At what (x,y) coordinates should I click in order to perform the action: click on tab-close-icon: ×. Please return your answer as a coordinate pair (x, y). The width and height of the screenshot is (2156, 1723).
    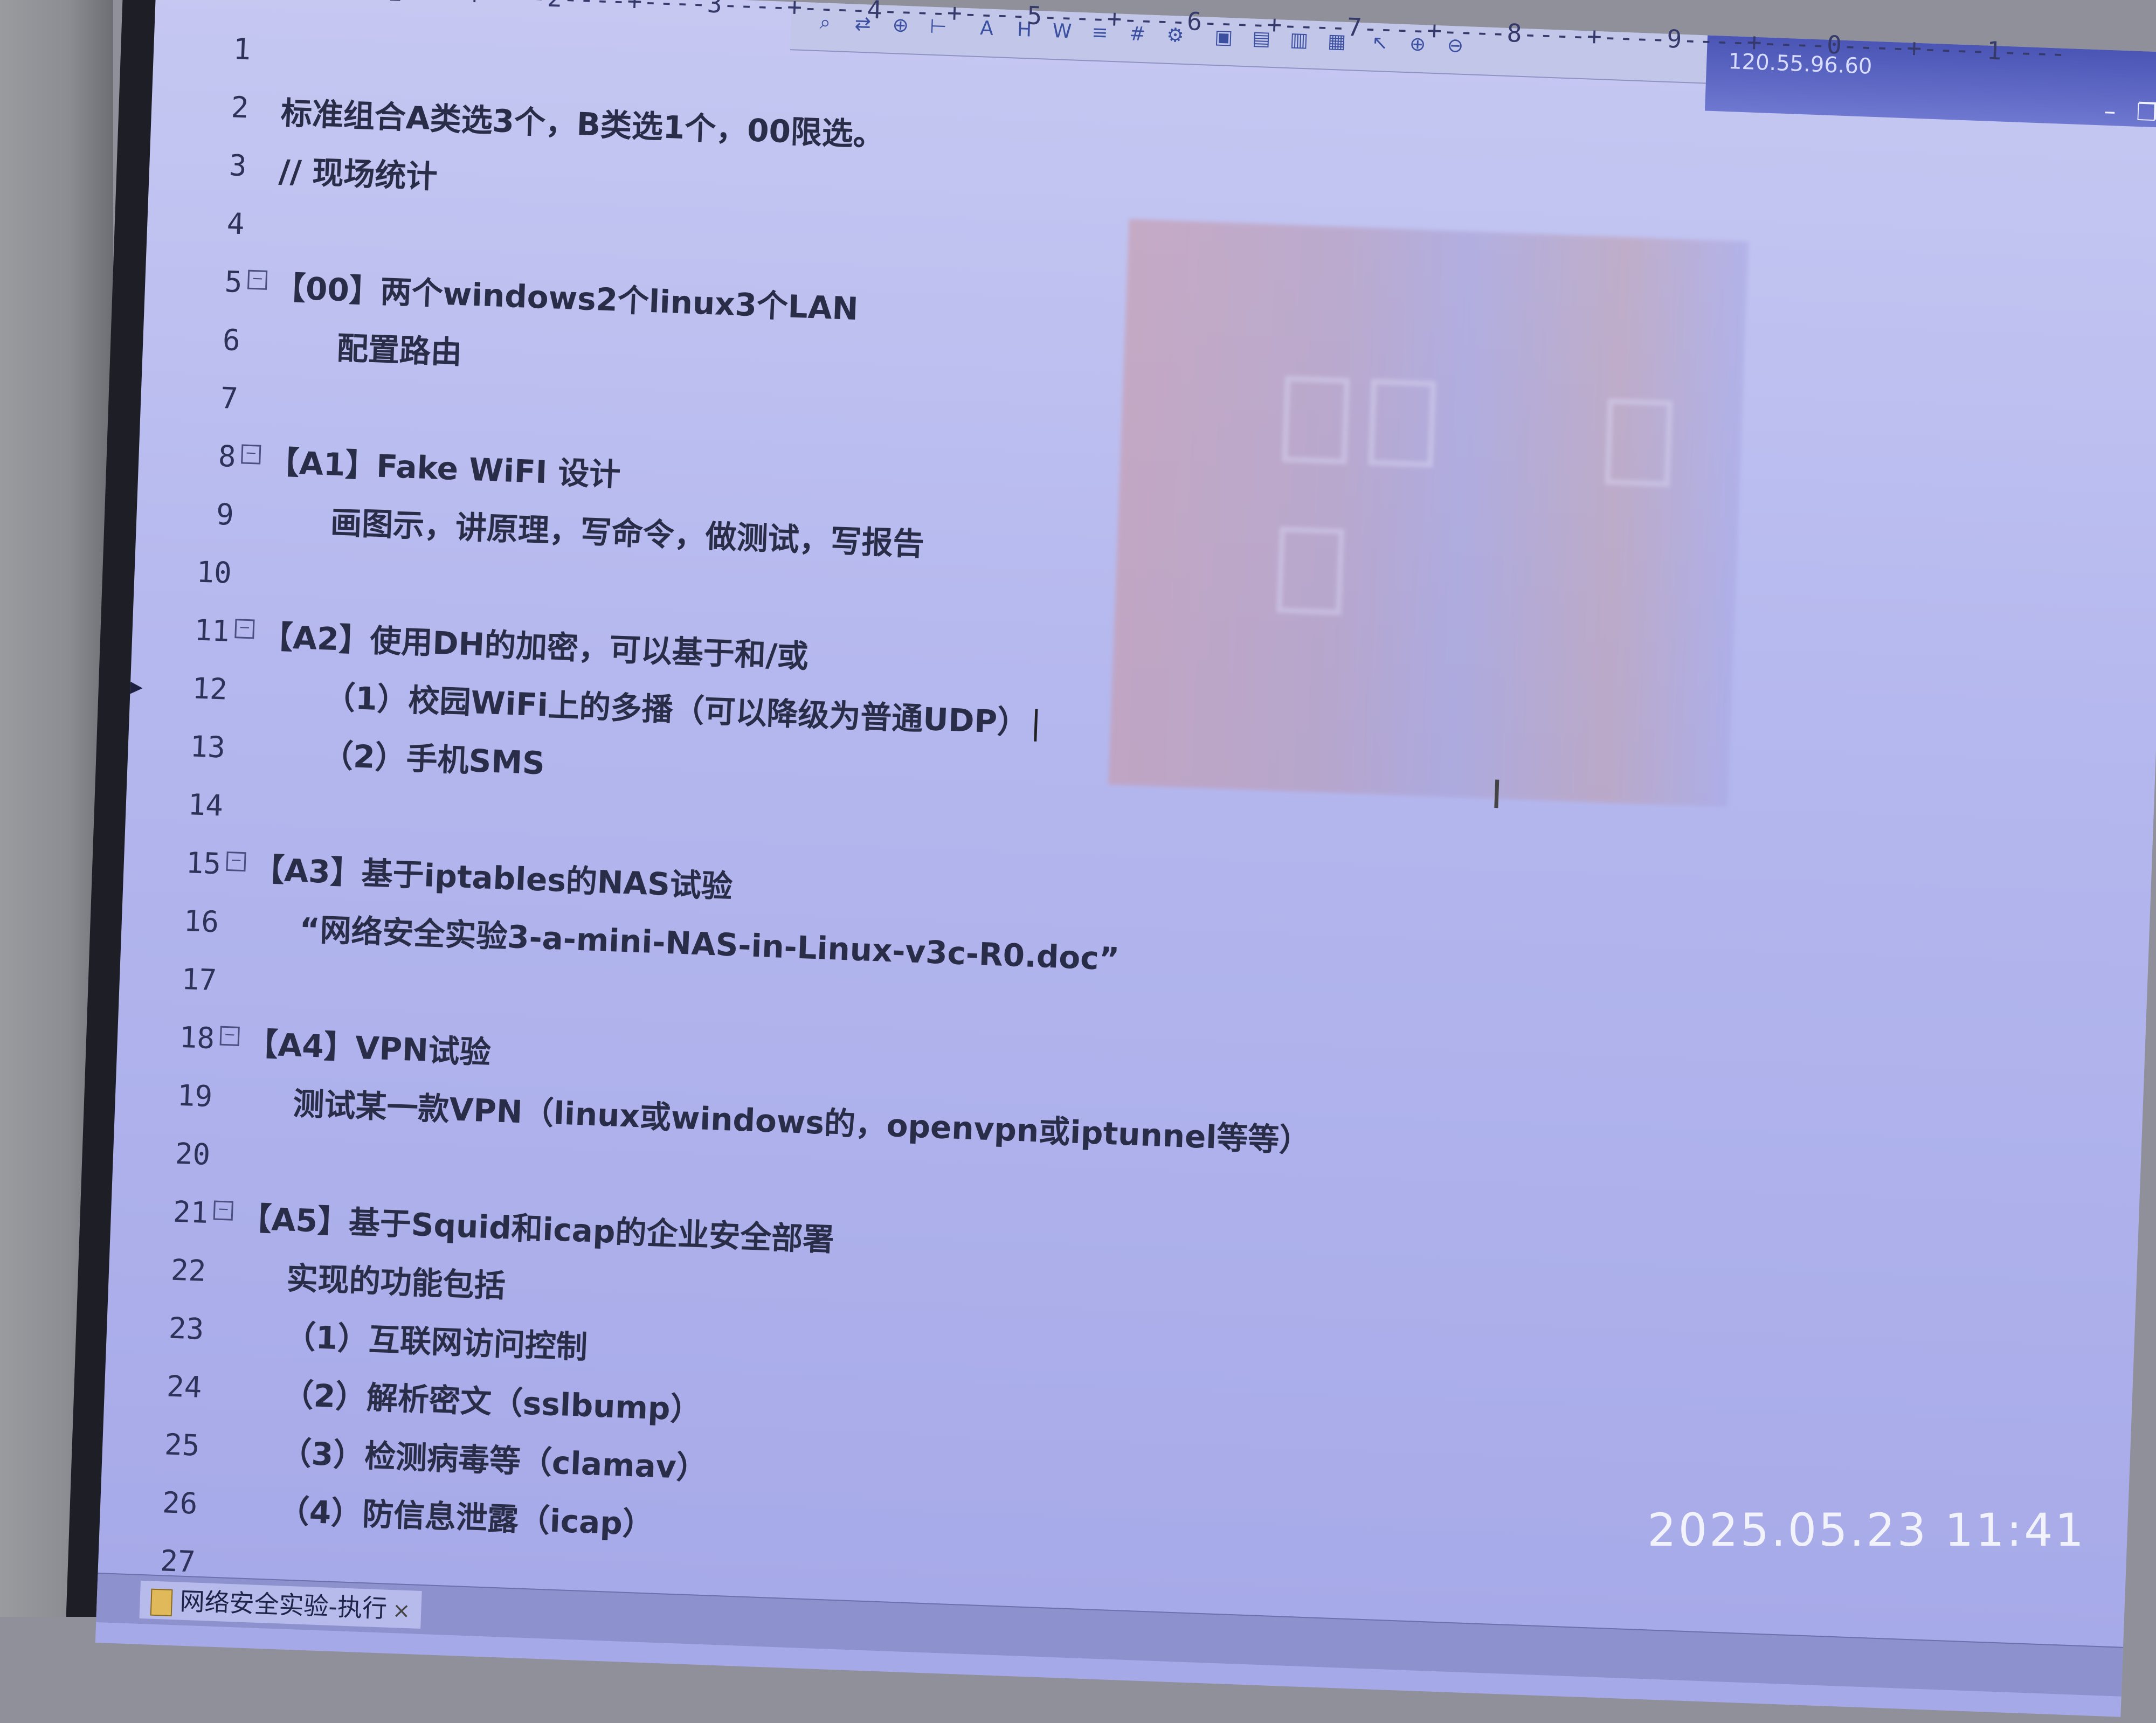
    Looking at the image, I should click on (402, 1610).